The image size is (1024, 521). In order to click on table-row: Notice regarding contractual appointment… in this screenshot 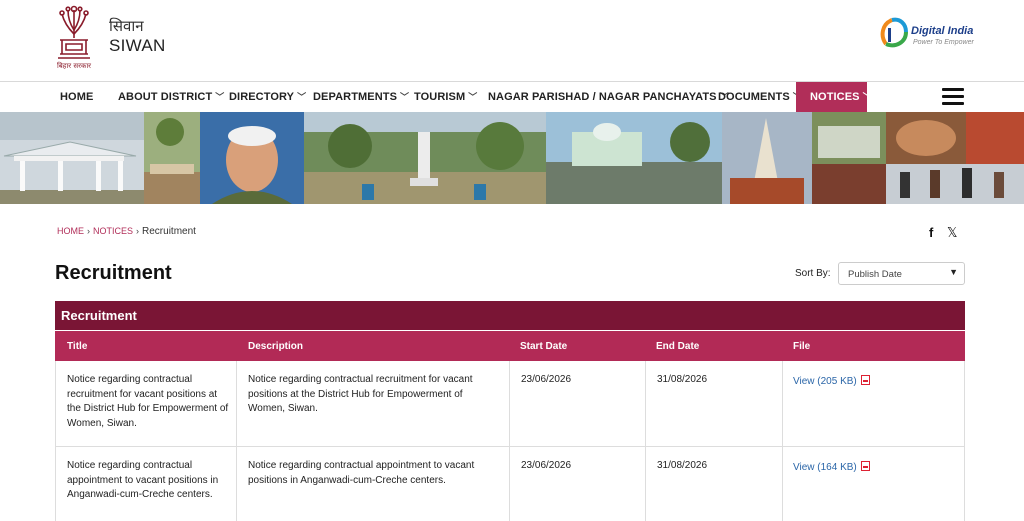, I will do `click(510, 484)`.